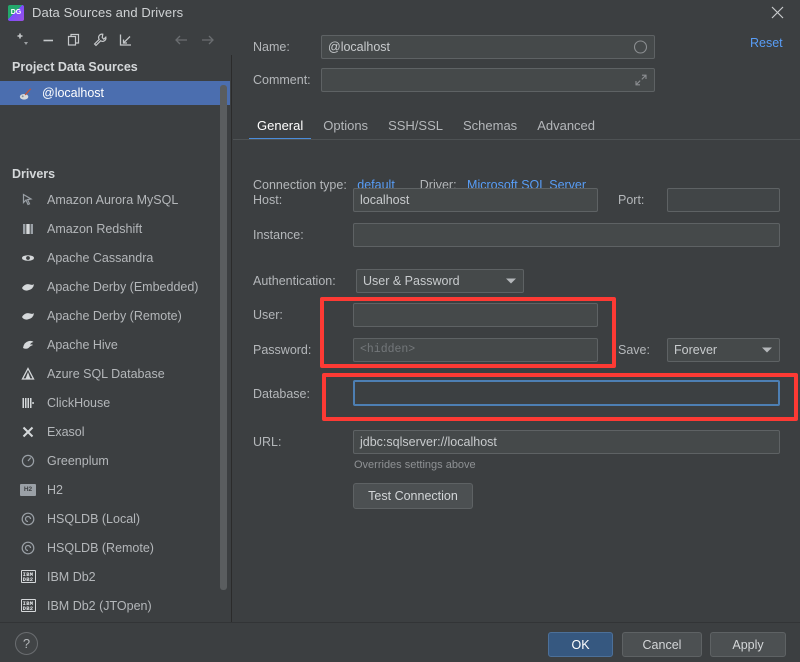 Image resolution: width=800 pixels, height=662 pixels. I want to click on window-title: Data Sources and Drivers, so click(108, 12).